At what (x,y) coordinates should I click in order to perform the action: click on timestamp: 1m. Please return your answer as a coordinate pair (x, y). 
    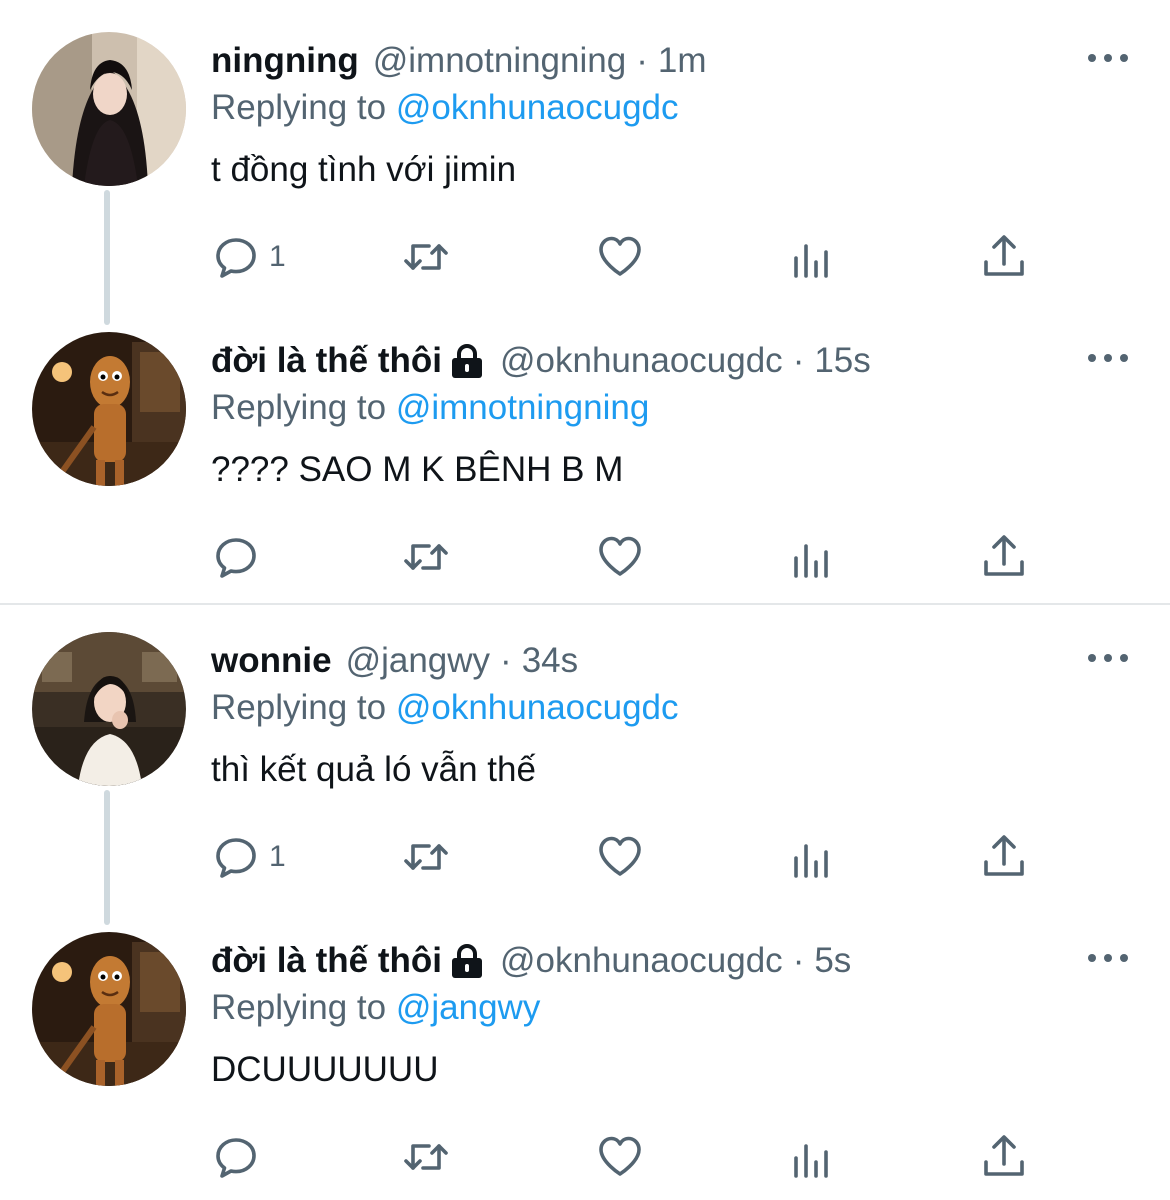
    Looking at the image, I should click on (682, 61).